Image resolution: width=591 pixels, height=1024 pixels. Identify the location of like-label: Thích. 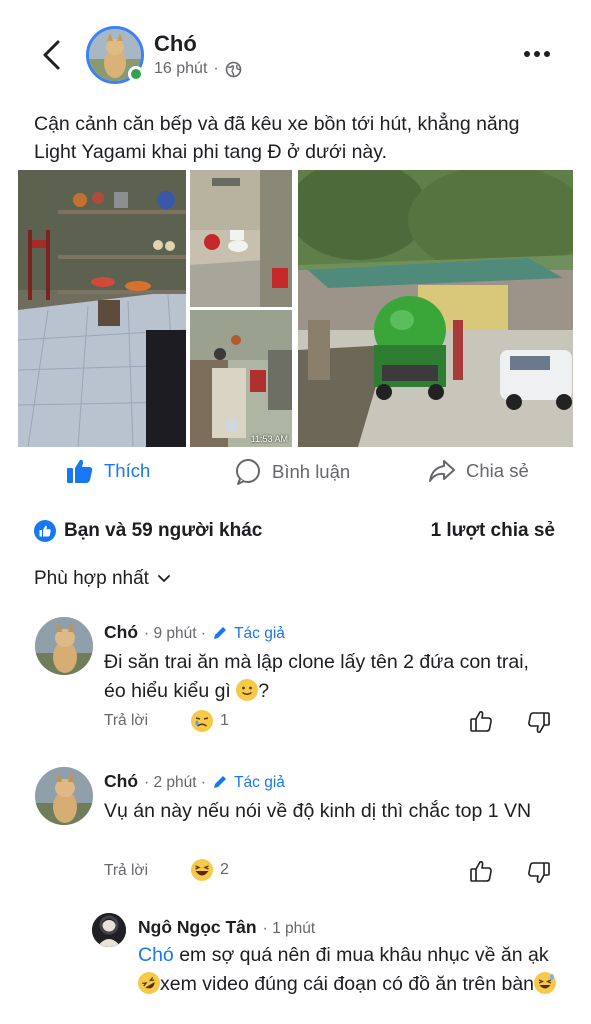
(127, 470).